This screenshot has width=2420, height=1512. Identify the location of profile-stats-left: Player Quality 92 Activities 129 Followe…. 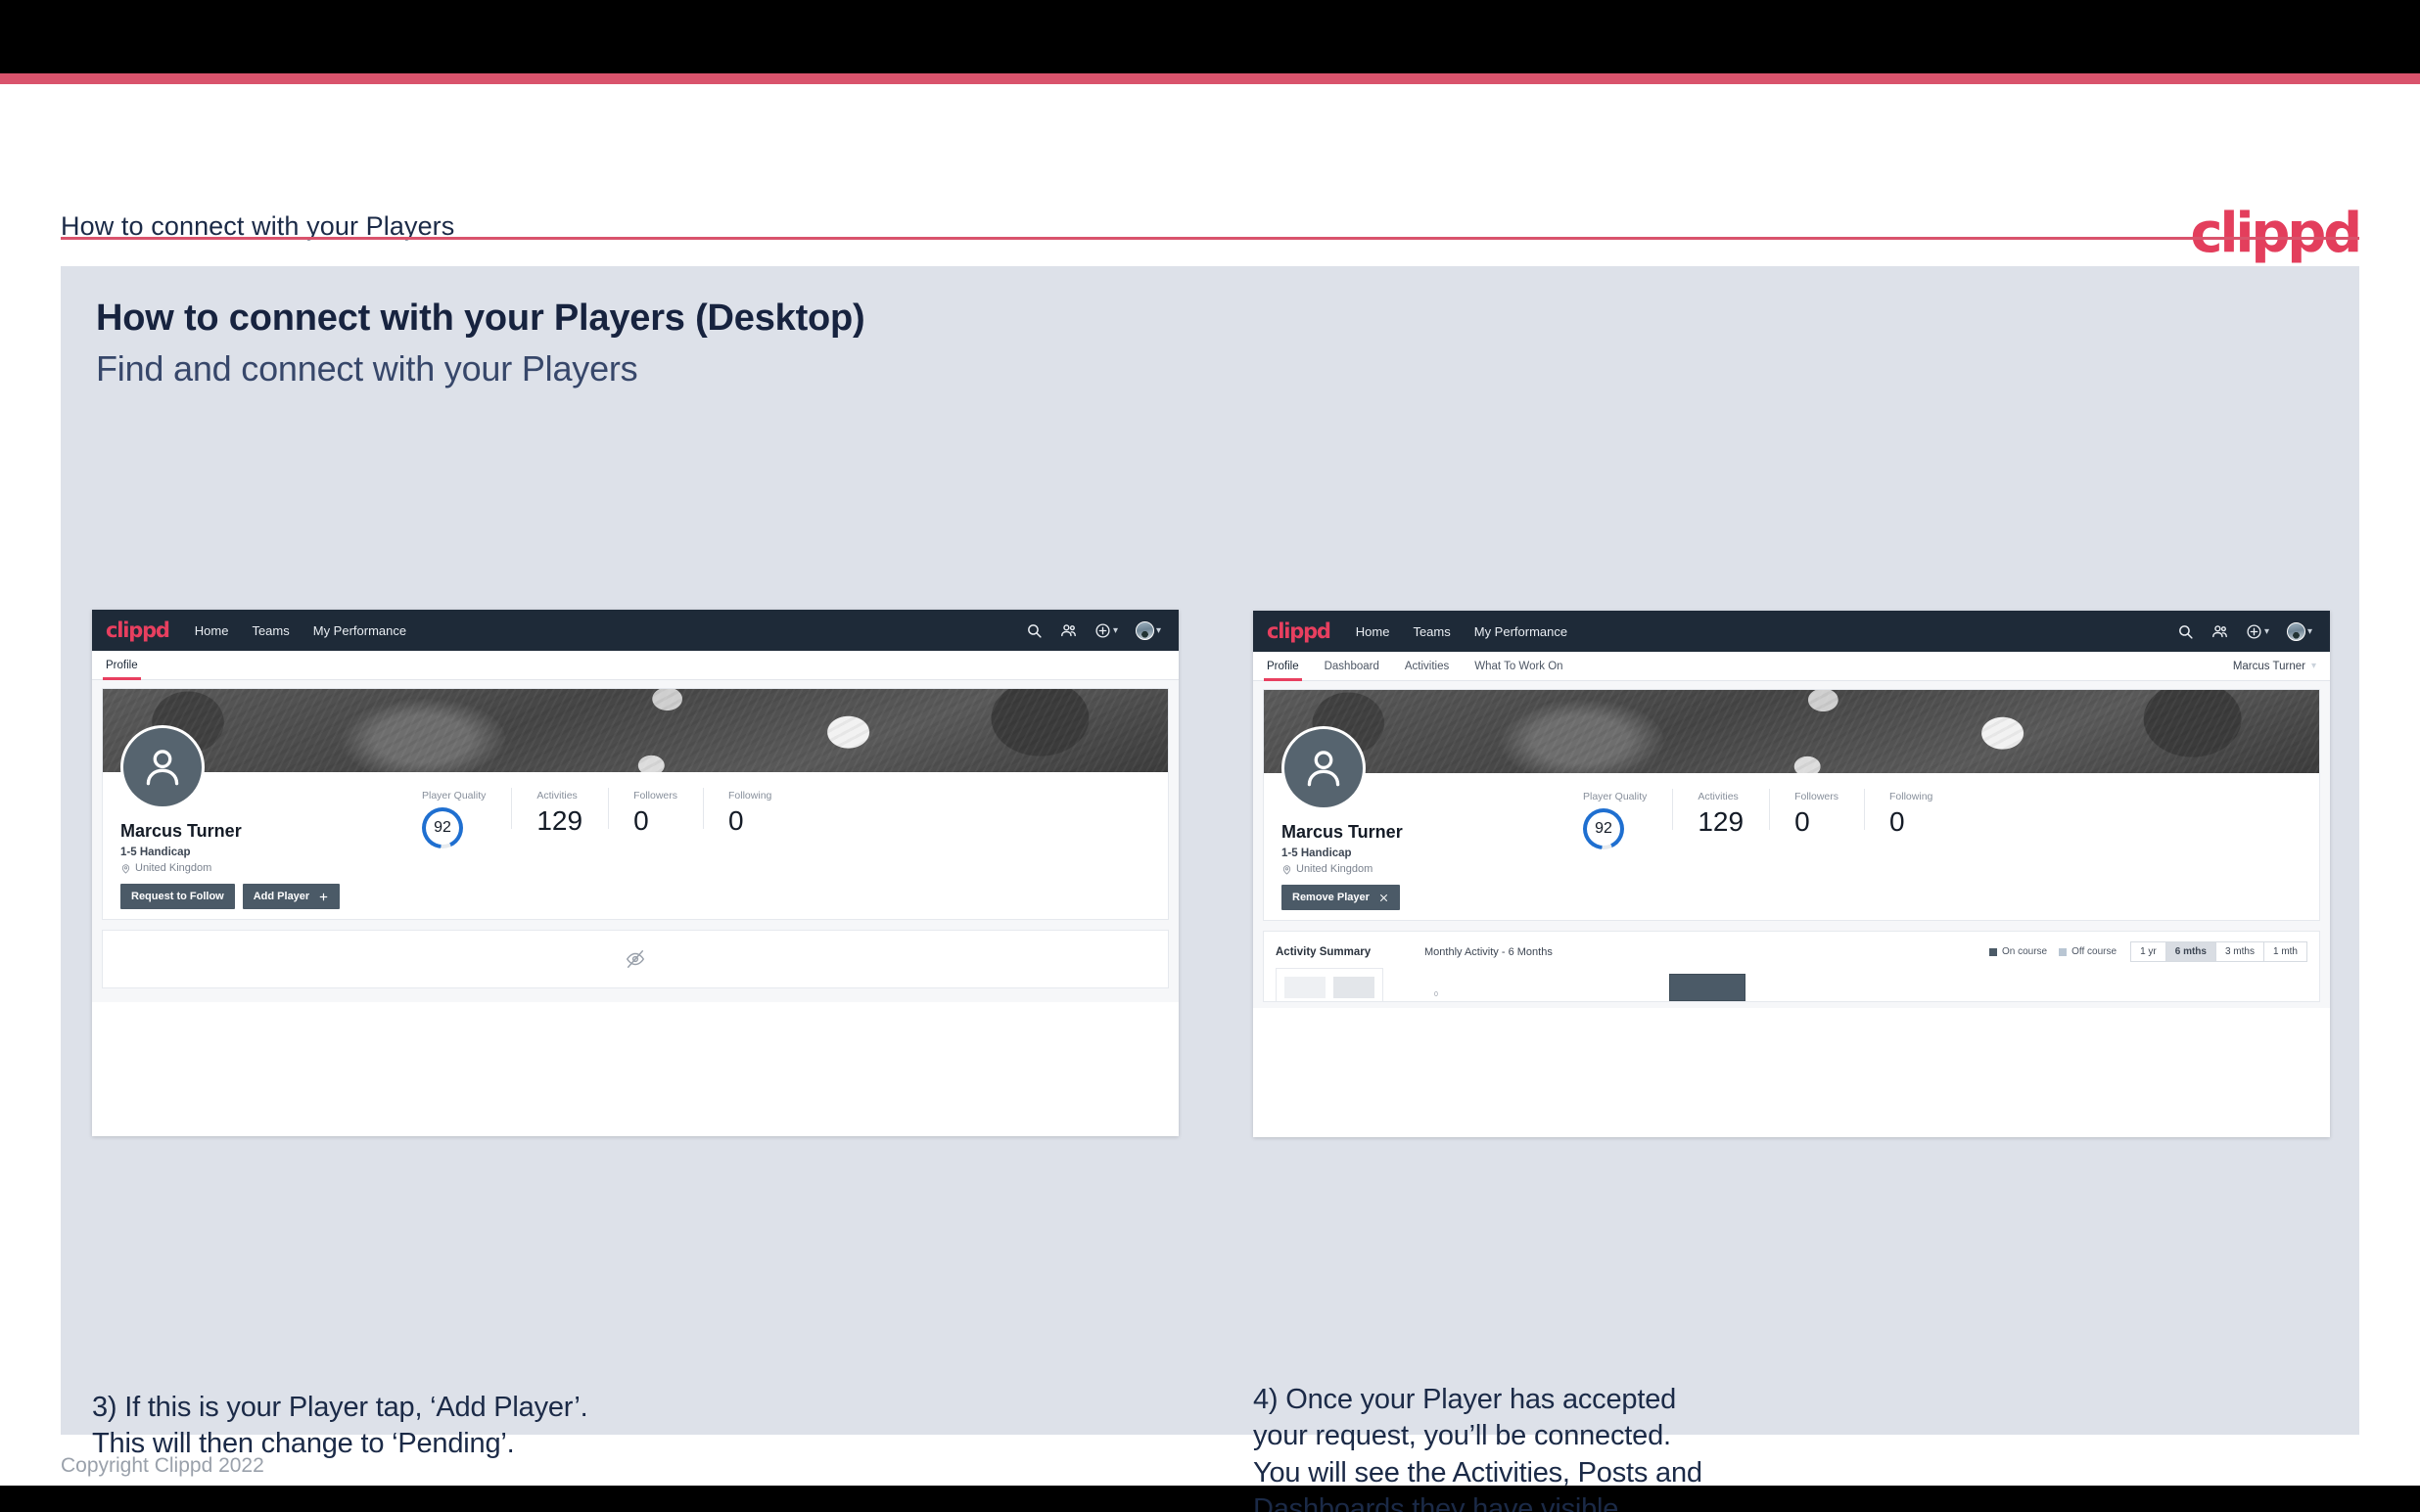
(782, 840).